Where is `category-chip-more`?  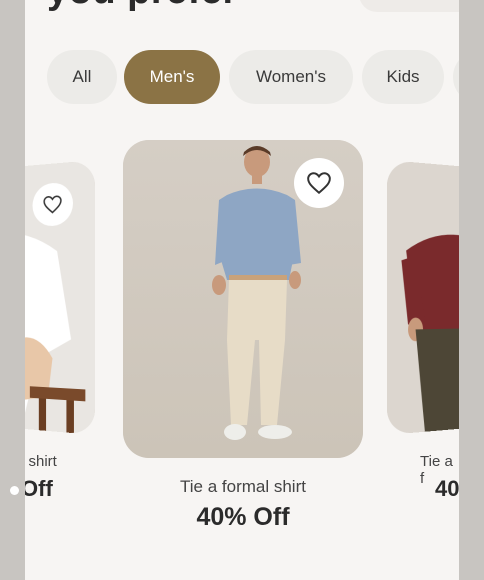
category-chip-more is located at coordinates (456, 77).